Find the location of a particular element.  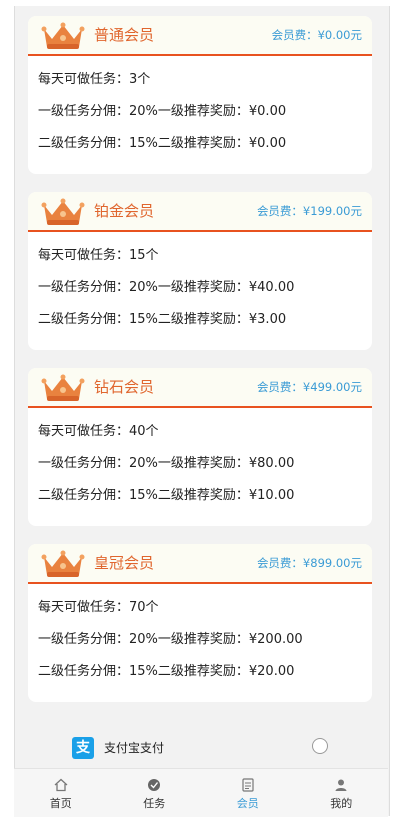

level1-commission: 一级任务分佣：20%一级推荐奖励：¥80.00 is located at coordinates (166, 463).